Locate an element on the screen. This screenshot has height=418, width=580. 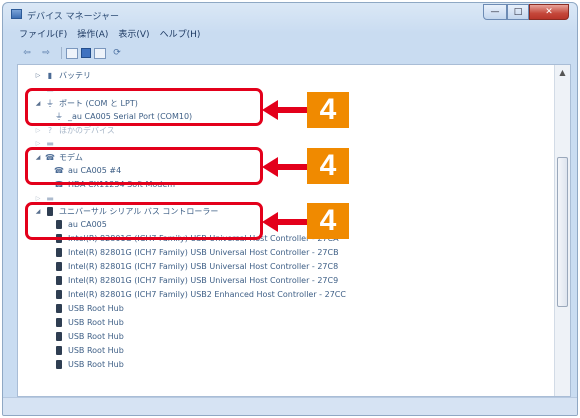
menu-help: ヘルプ(H) is located at coordinates (180, 35).